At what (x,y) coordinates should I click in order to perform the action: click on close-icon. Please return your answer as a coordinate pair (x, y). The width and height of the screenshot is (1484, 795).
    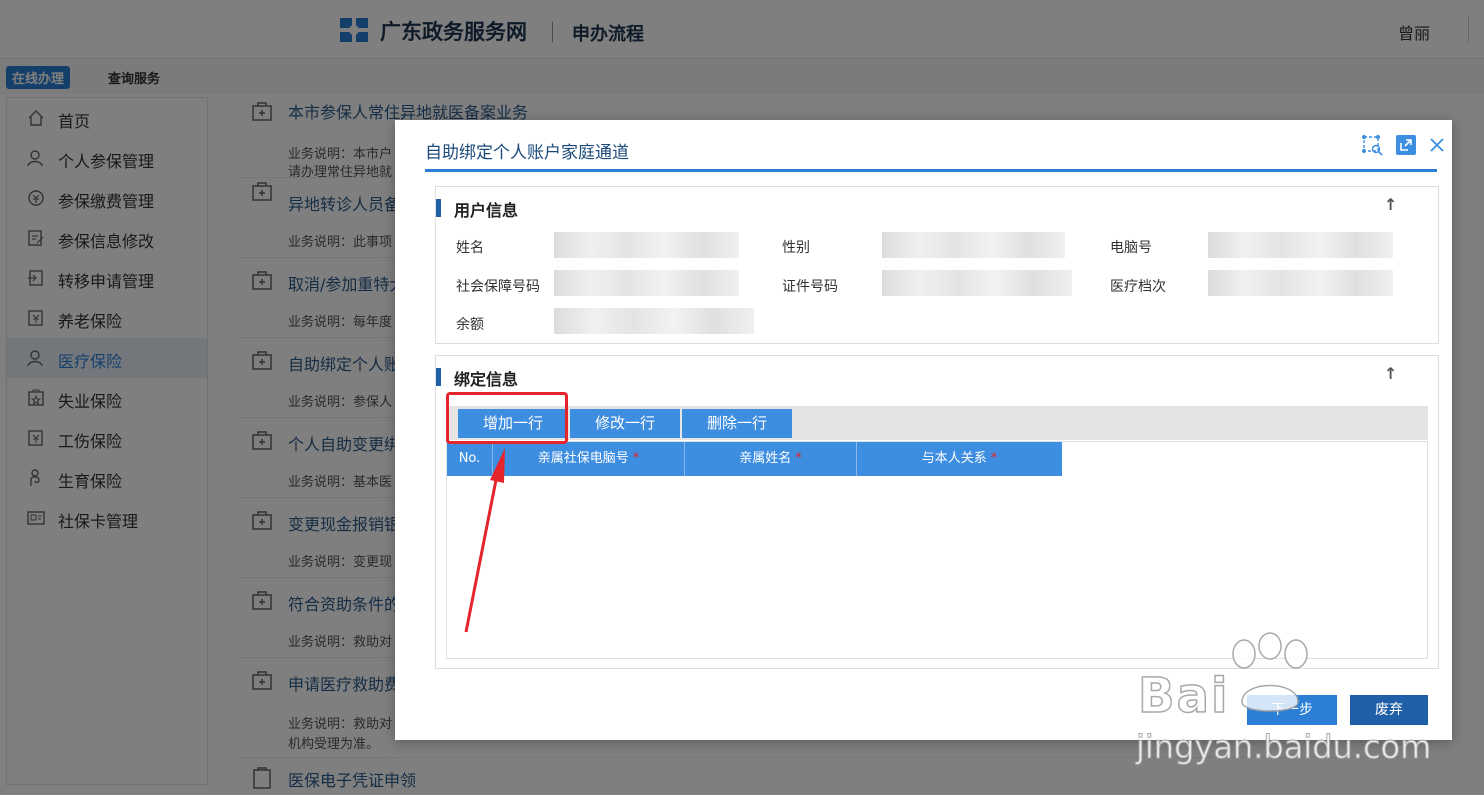
    Looking at the image, I should click on (1437, 145).